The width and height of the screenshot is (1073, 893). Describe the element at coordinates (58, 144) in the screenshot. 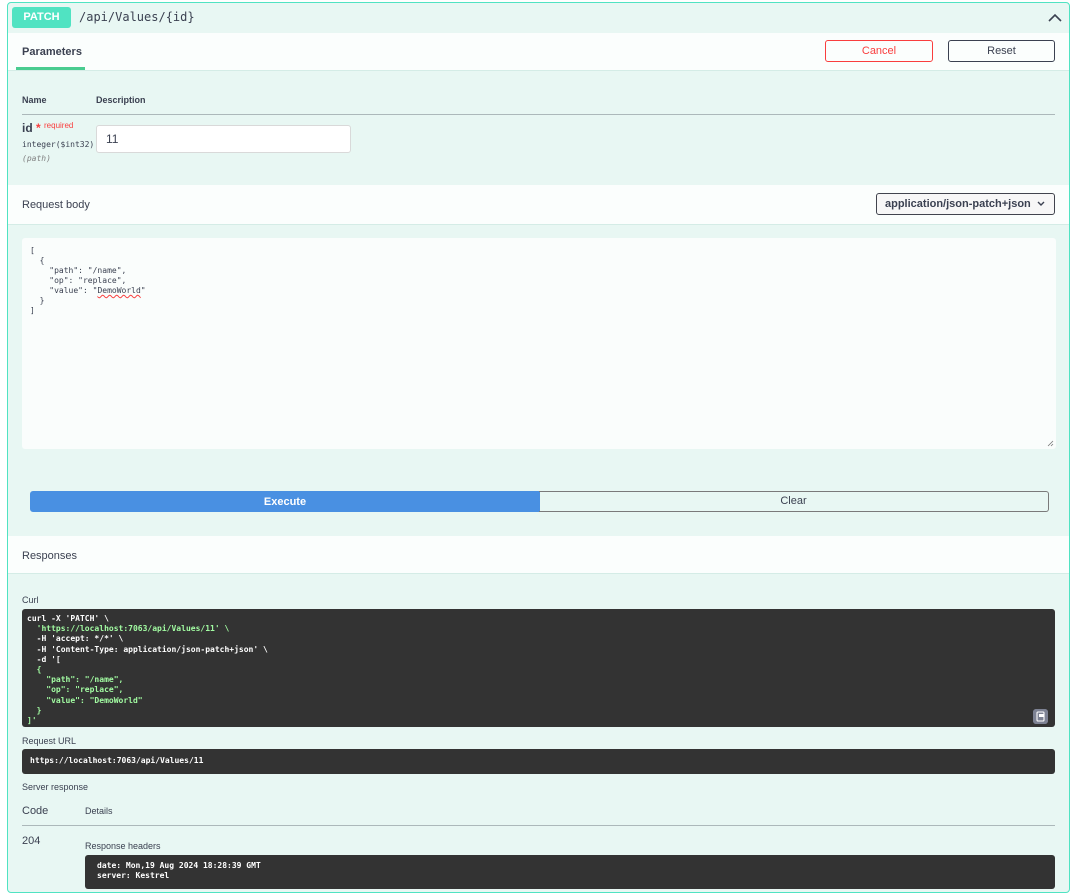

I see `param-type: integer($int32)` at that location.